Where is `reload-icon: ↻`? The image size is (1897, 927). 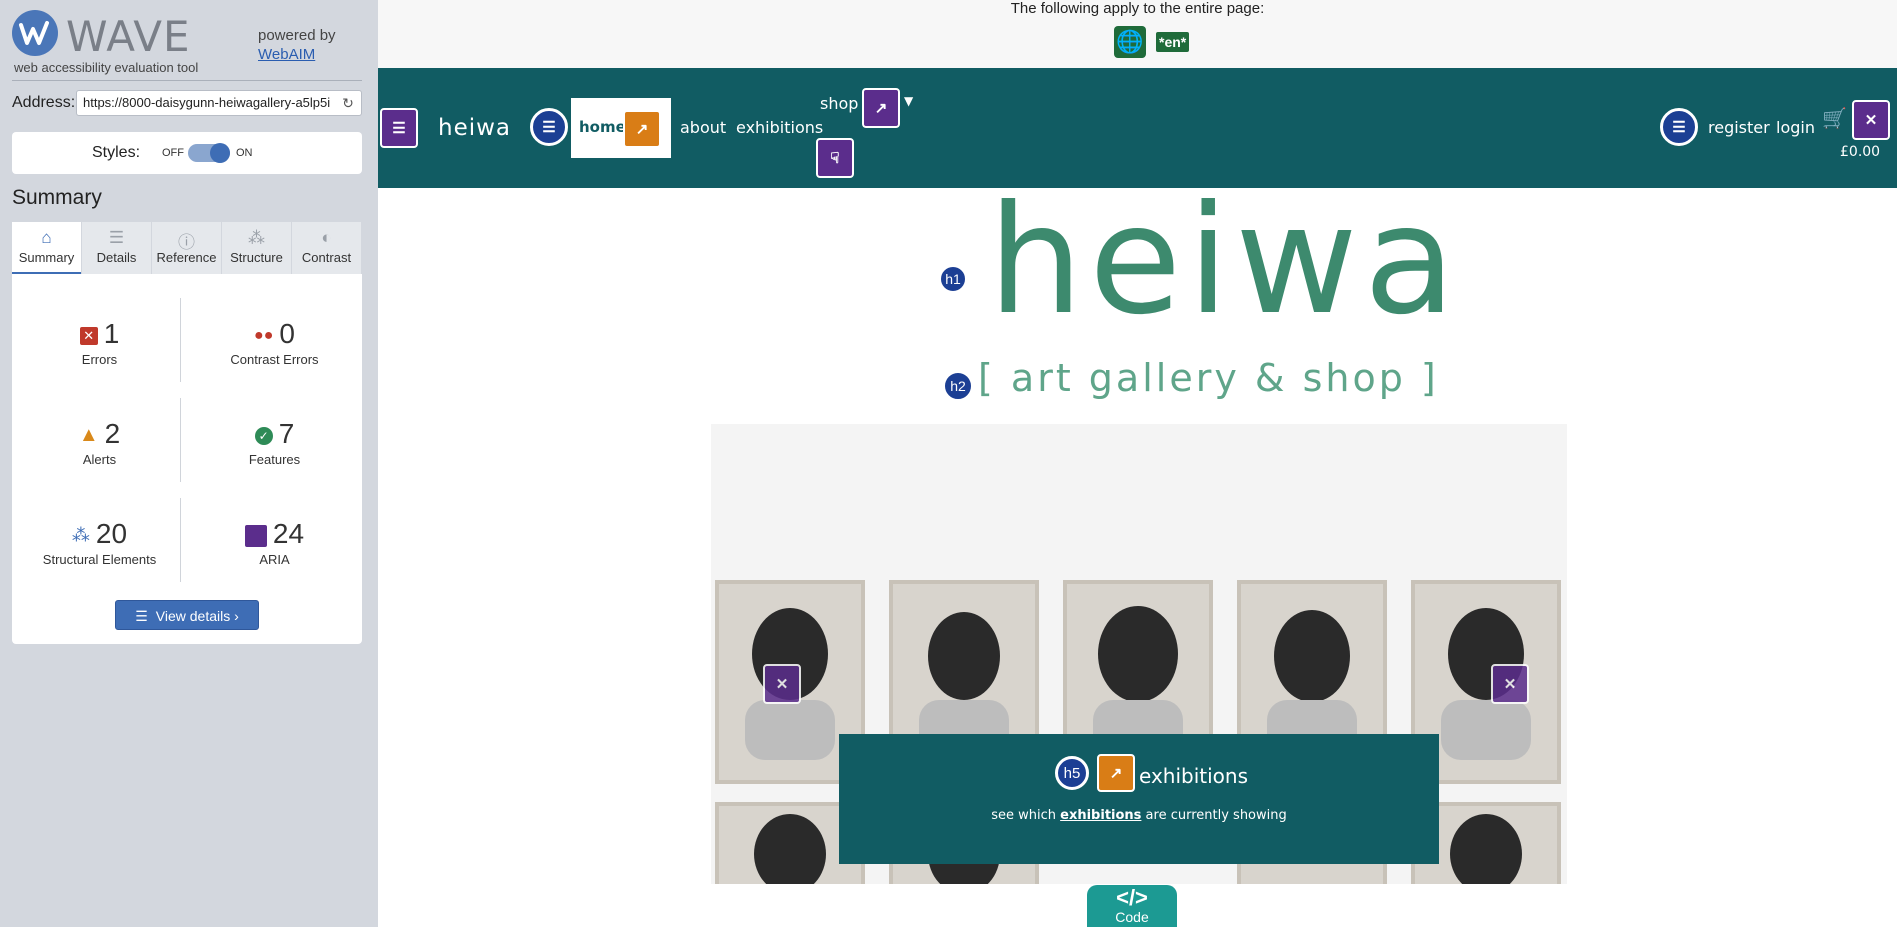 reload-icon: ↻ is located at coordinates (348, 103).